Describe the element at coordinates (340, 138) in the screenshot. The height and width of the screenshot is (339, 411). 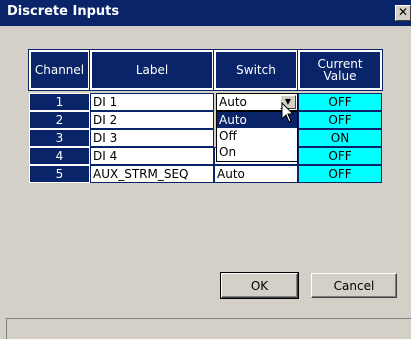
I see `current-value-cell: ON` at that location.